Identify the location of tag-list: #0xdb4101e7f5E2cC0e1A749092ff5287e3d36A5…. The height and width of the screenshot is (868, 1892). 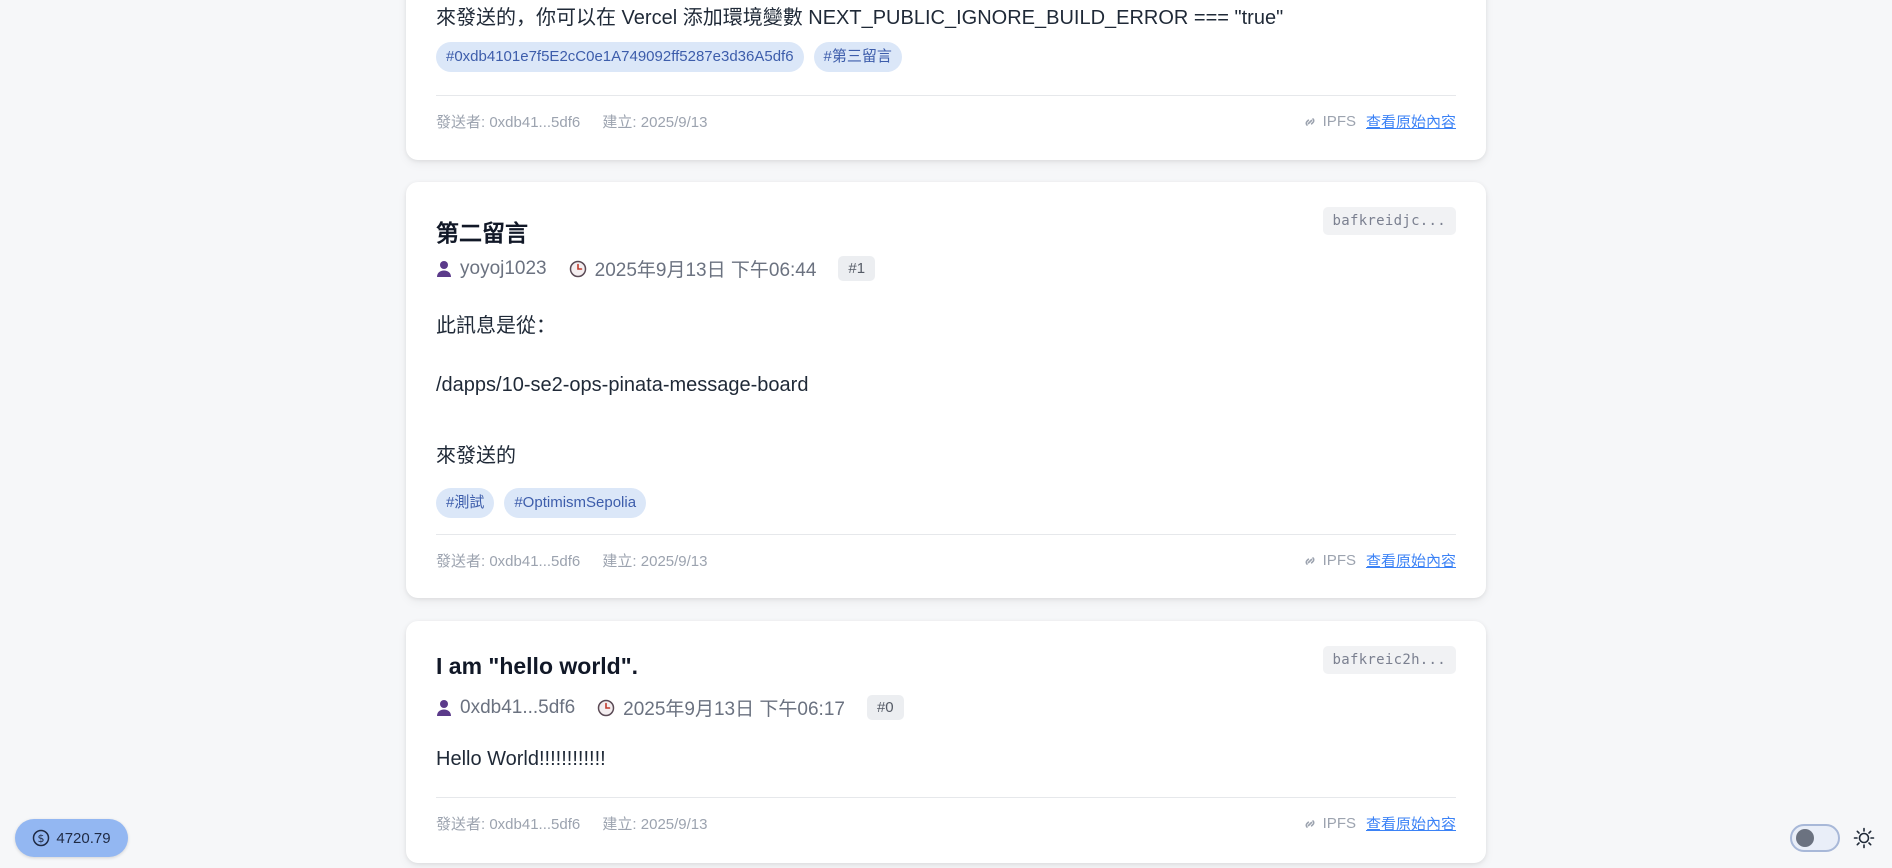
(669, 57).